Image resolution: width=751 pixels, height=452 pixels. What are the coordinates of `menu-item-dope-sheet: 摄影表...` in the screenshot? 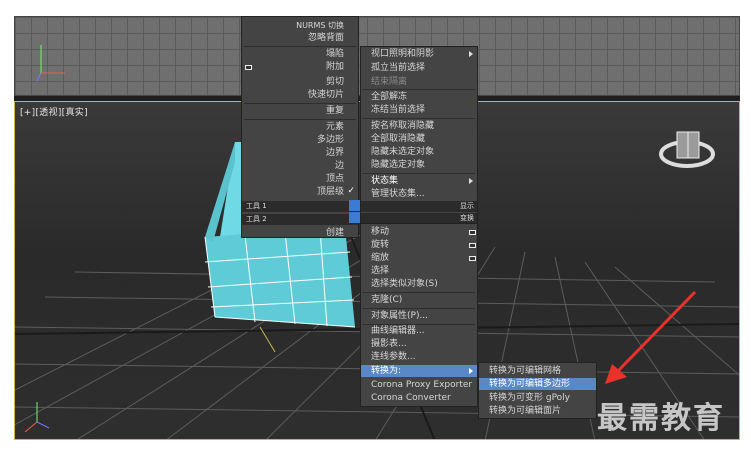 It's located at (419, 344).